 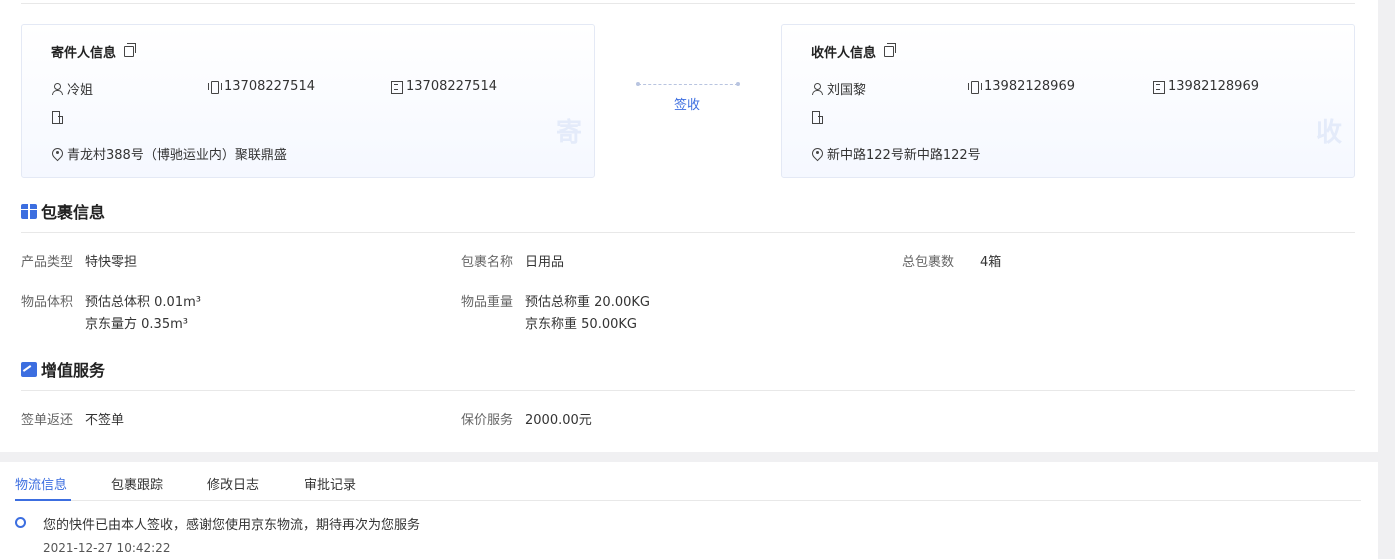 What do you see at coordinates (232, 525) in the screenshot?
I see `timeline-event-text: 您的快件已由本人签收，感谢您使用京东物流，期待再次为您服务` at bounding box center [232, 525].